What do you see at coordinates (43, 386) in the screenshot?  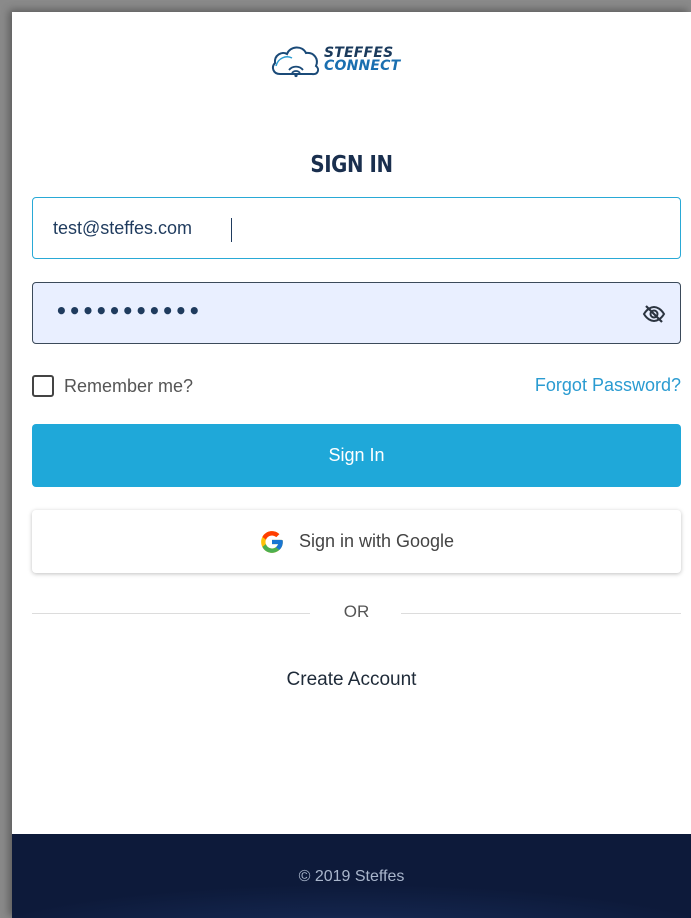 I see `remember-me-checkbox` at bounding box center [43, 386].